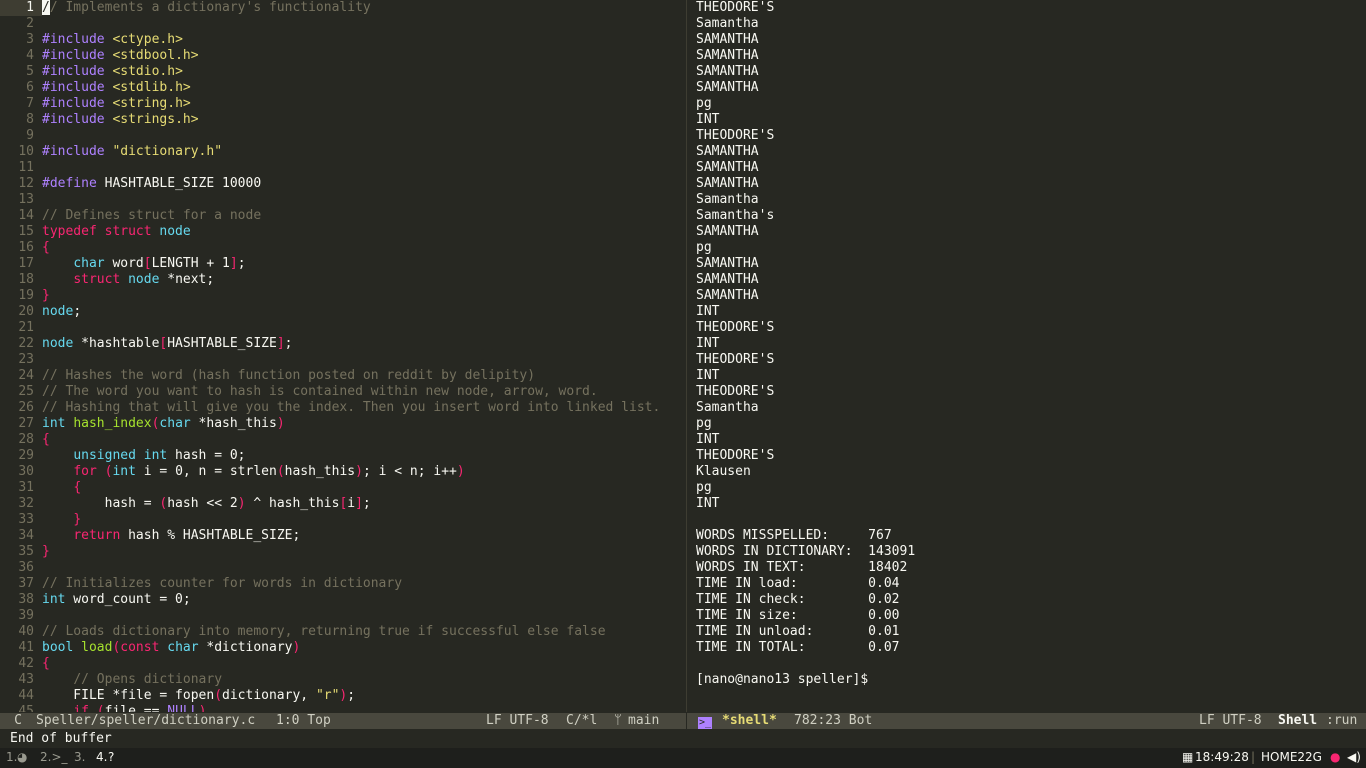 This screenshot has width=1366, height=768. I want to click on code-token: <strings.h>, so click(155, 119).